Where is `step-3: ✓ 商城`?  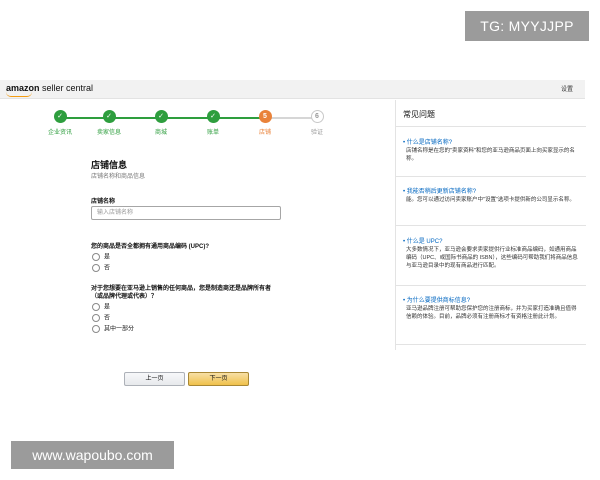 step-3: ✓ 商城 is located at coordinates (161, 123).